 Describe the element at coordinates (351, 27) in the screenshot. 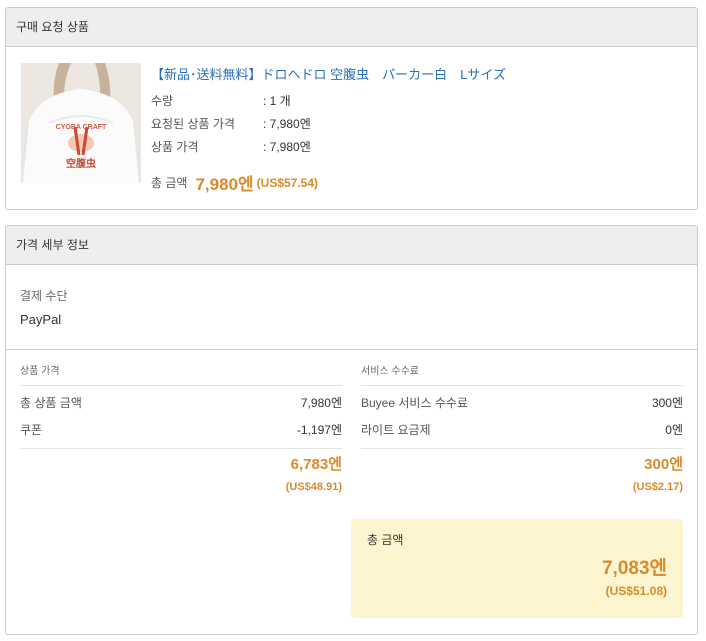

I see `panel-title: 구매 요청 상품` at that location.